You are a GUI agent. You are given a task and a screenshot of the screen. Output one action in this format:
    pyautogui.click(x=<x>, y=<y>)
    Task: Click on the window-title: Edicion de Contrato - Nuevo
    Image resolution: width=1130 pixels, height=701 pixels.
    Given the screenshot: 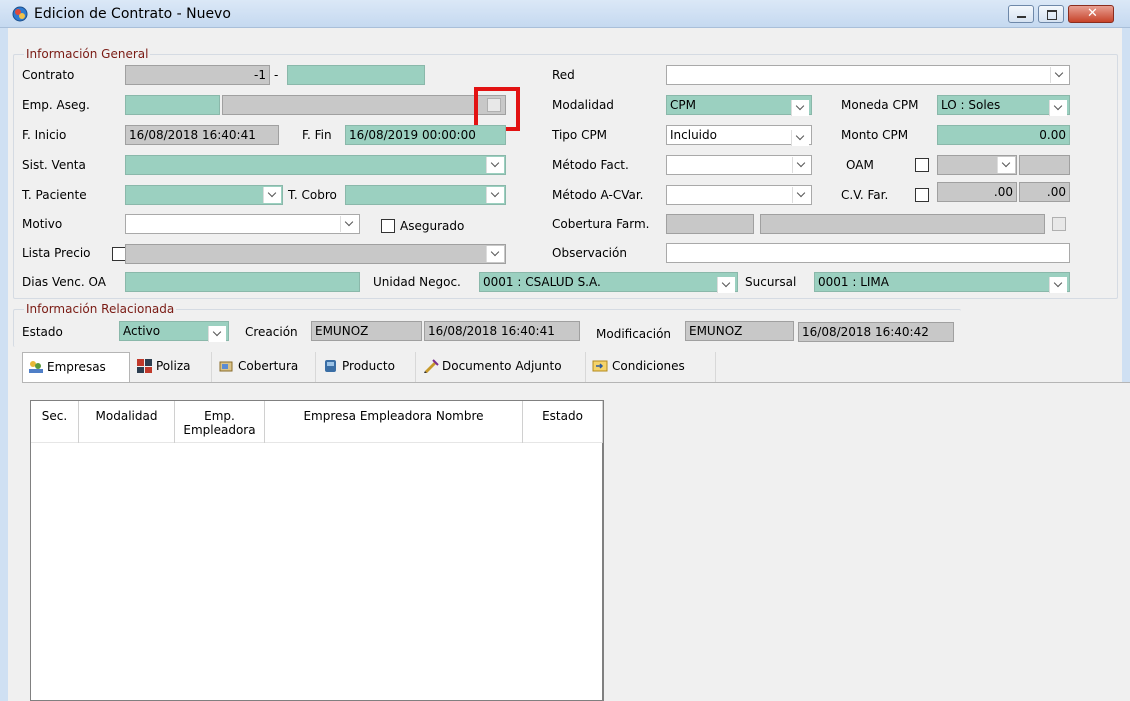 What is the action you would take?
    pyautogui.click(x=132, y=14)
    